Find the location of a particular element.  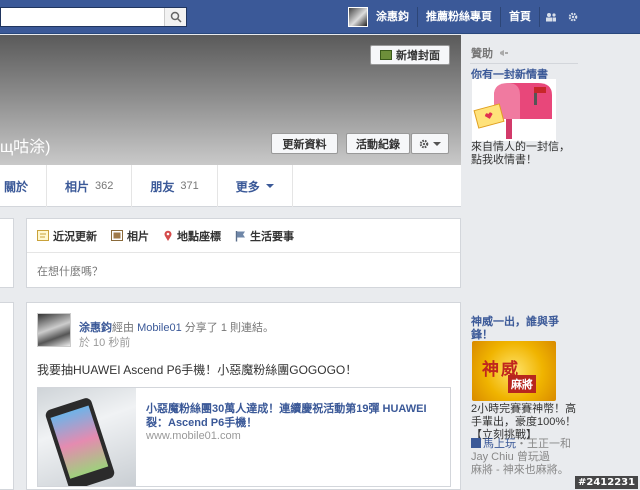

find-pages-link: 推薦粉絲專頁 is located at coordinates (459, 17).